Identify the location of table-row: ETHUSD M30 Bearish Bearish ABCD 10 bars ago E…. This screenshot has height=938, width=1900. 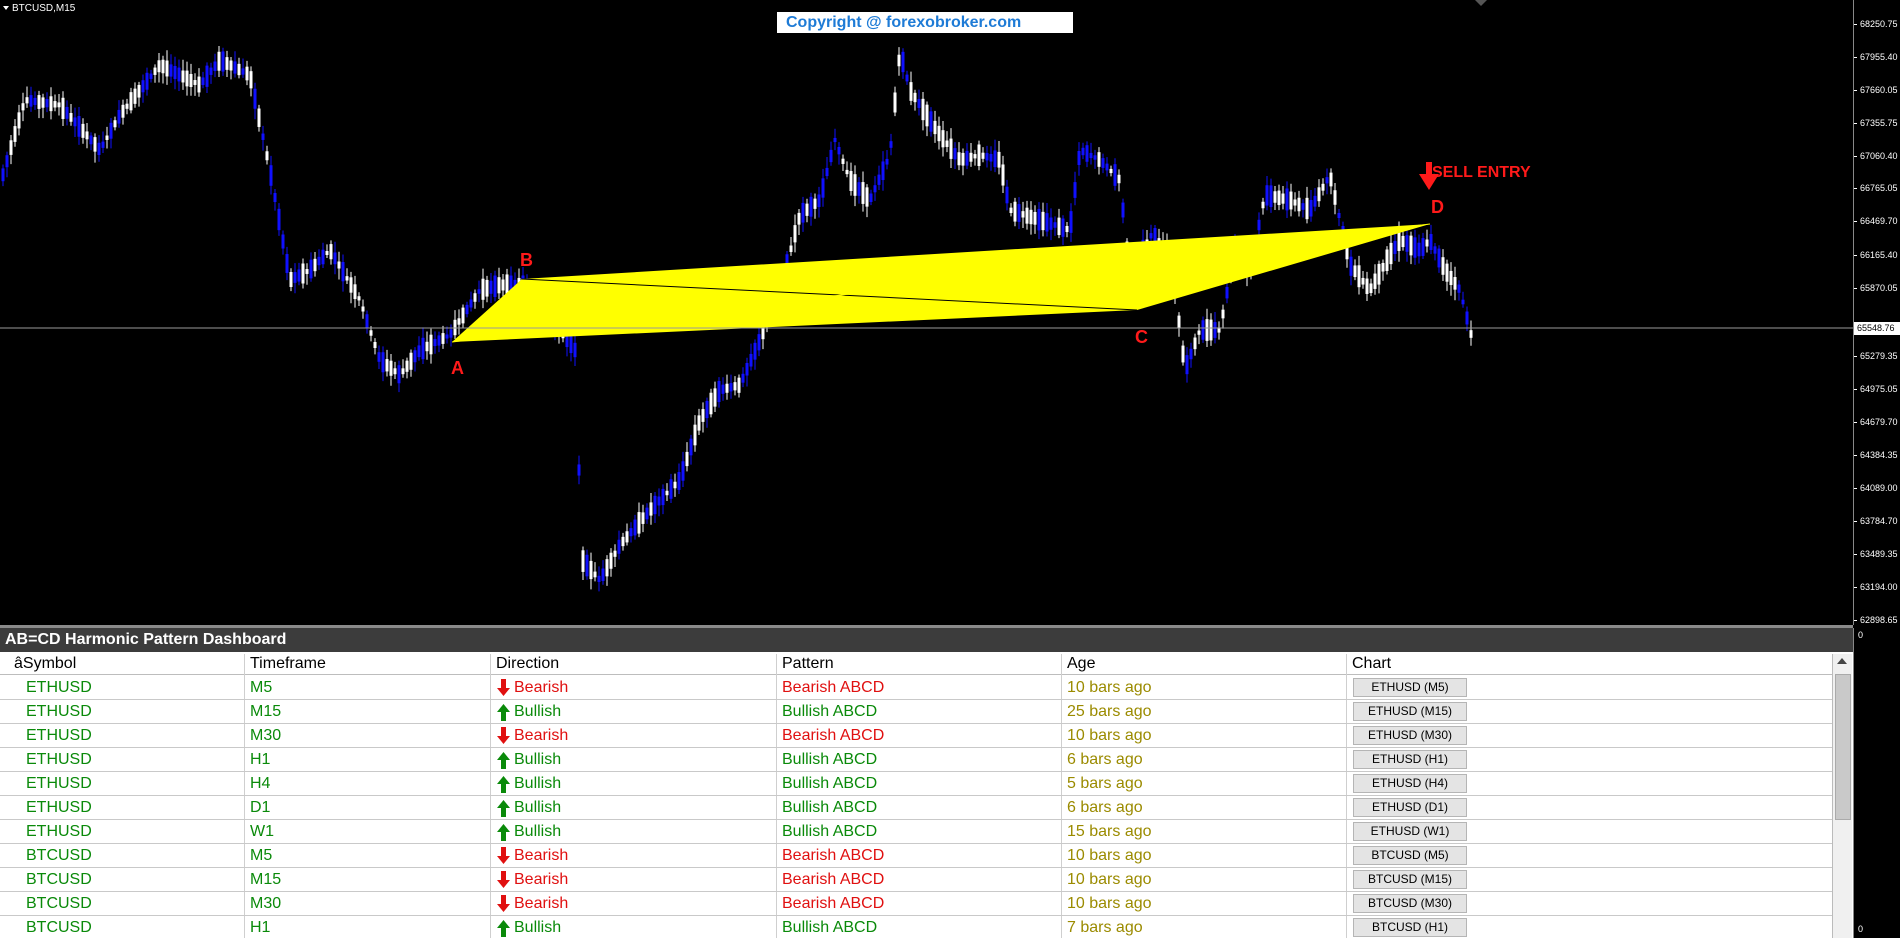
(916, 736).